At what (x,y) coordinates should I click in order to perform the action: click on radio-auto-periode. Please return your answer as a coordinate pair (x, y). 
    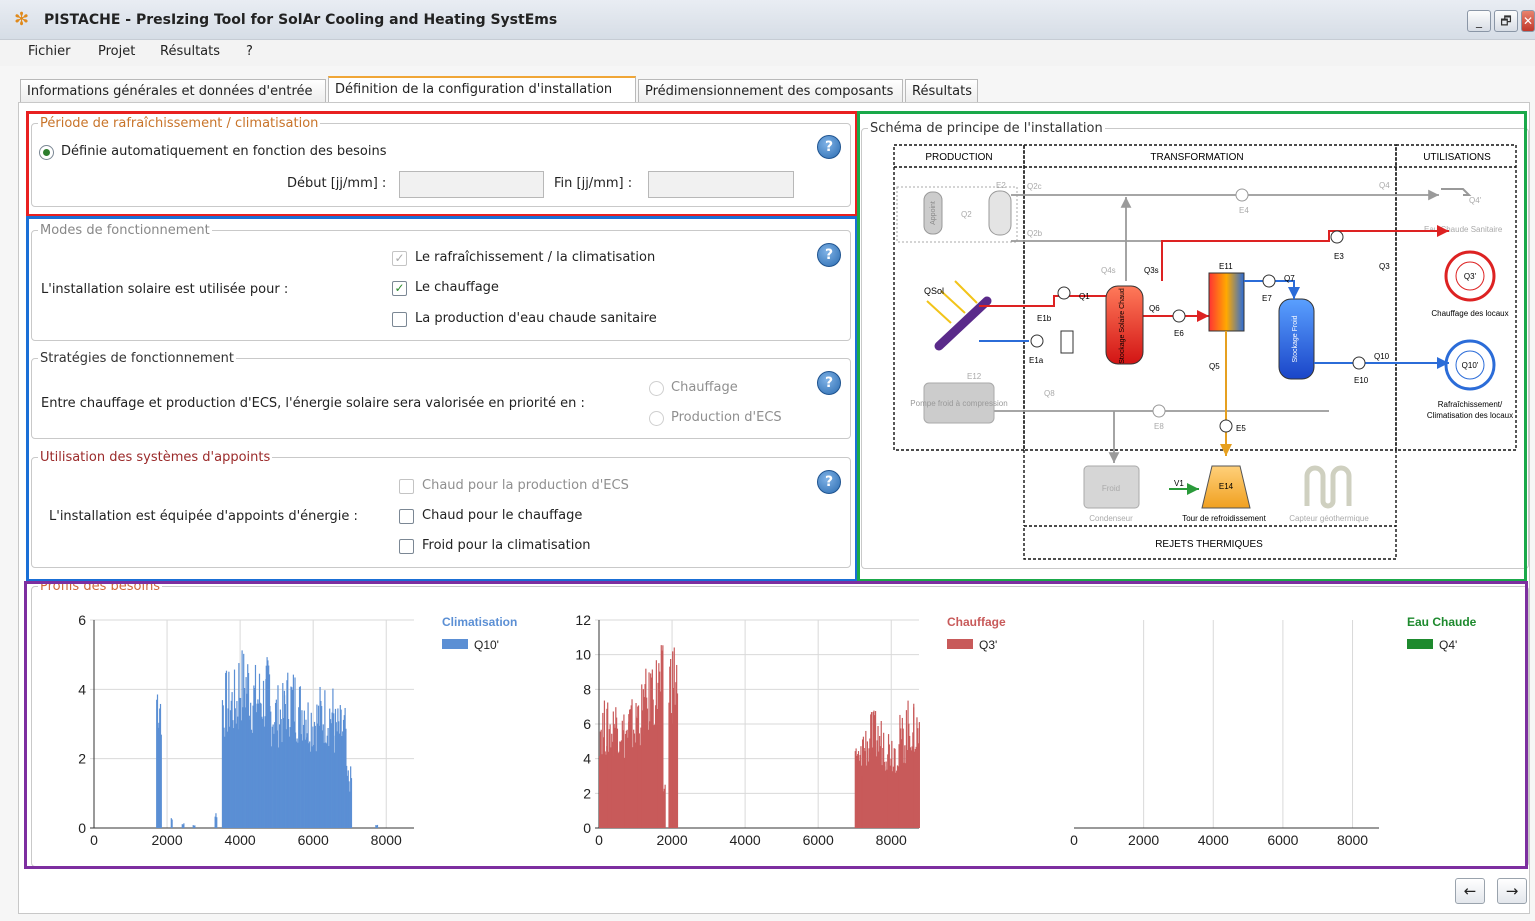
    Looking at the image, I should click on (46, 152).